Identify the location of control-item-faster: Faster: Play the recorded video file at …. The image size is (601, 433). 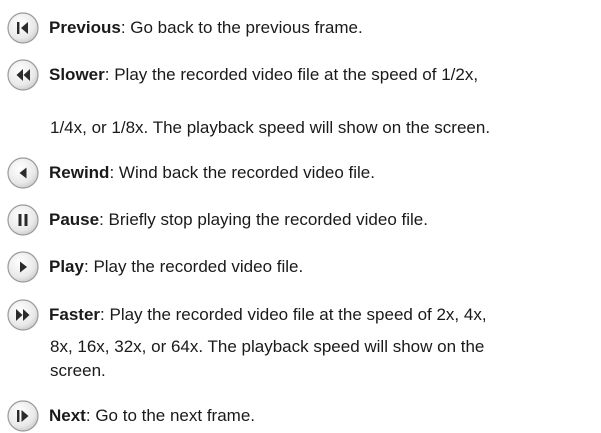
(243, 315).